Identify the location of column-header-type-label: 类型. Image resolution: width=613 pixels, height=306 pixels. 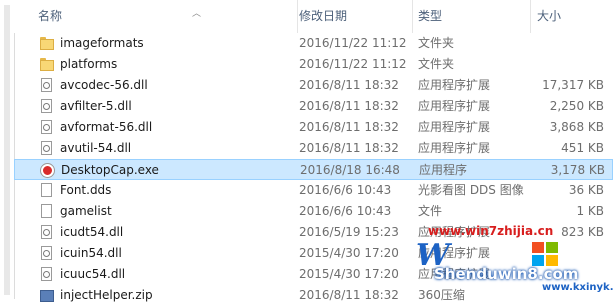
(430, 16).